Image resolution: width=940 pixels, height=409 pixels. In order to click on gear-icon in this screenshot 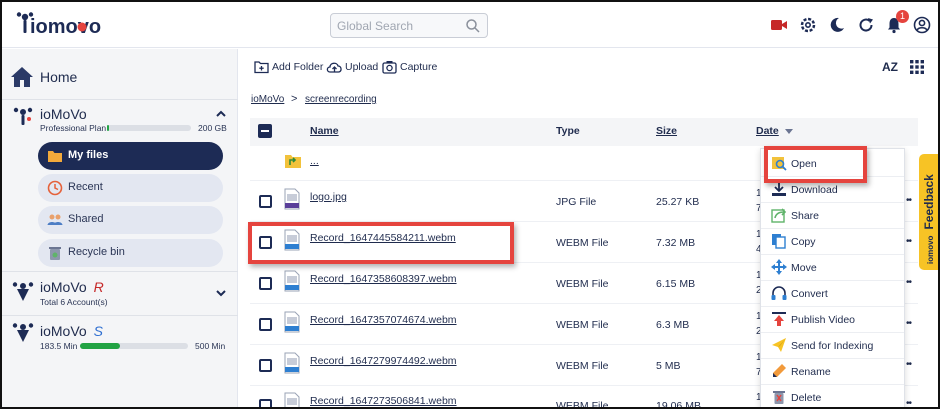, I will do `click(808, 25)`.